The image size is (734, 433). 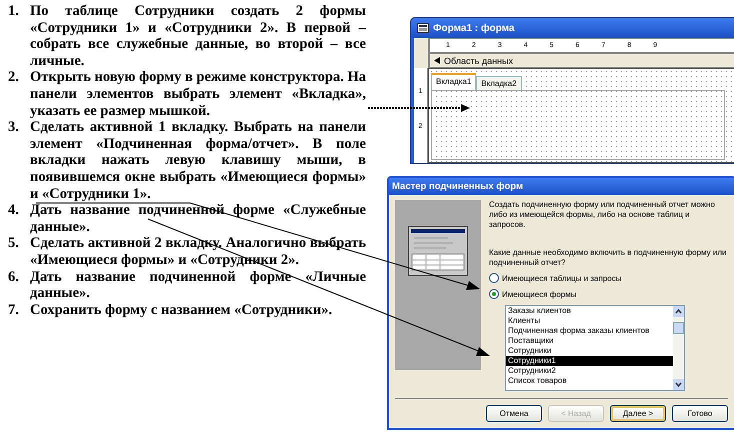 What do you see at coordinates (589, 311) in the screenshot?
I see `list-item: Заказы клиентов` at bounding box center [589, 311].